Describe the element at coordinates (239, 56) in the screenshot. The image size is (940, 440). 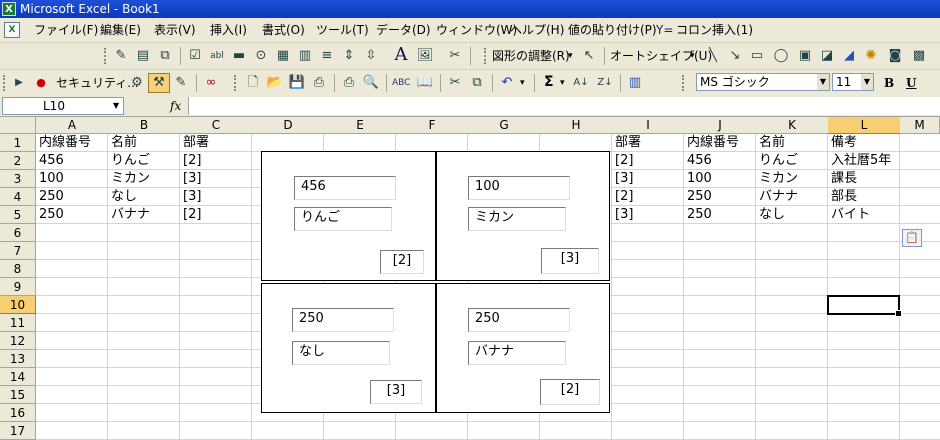
I see `button-control-icon: ▬` at that location.